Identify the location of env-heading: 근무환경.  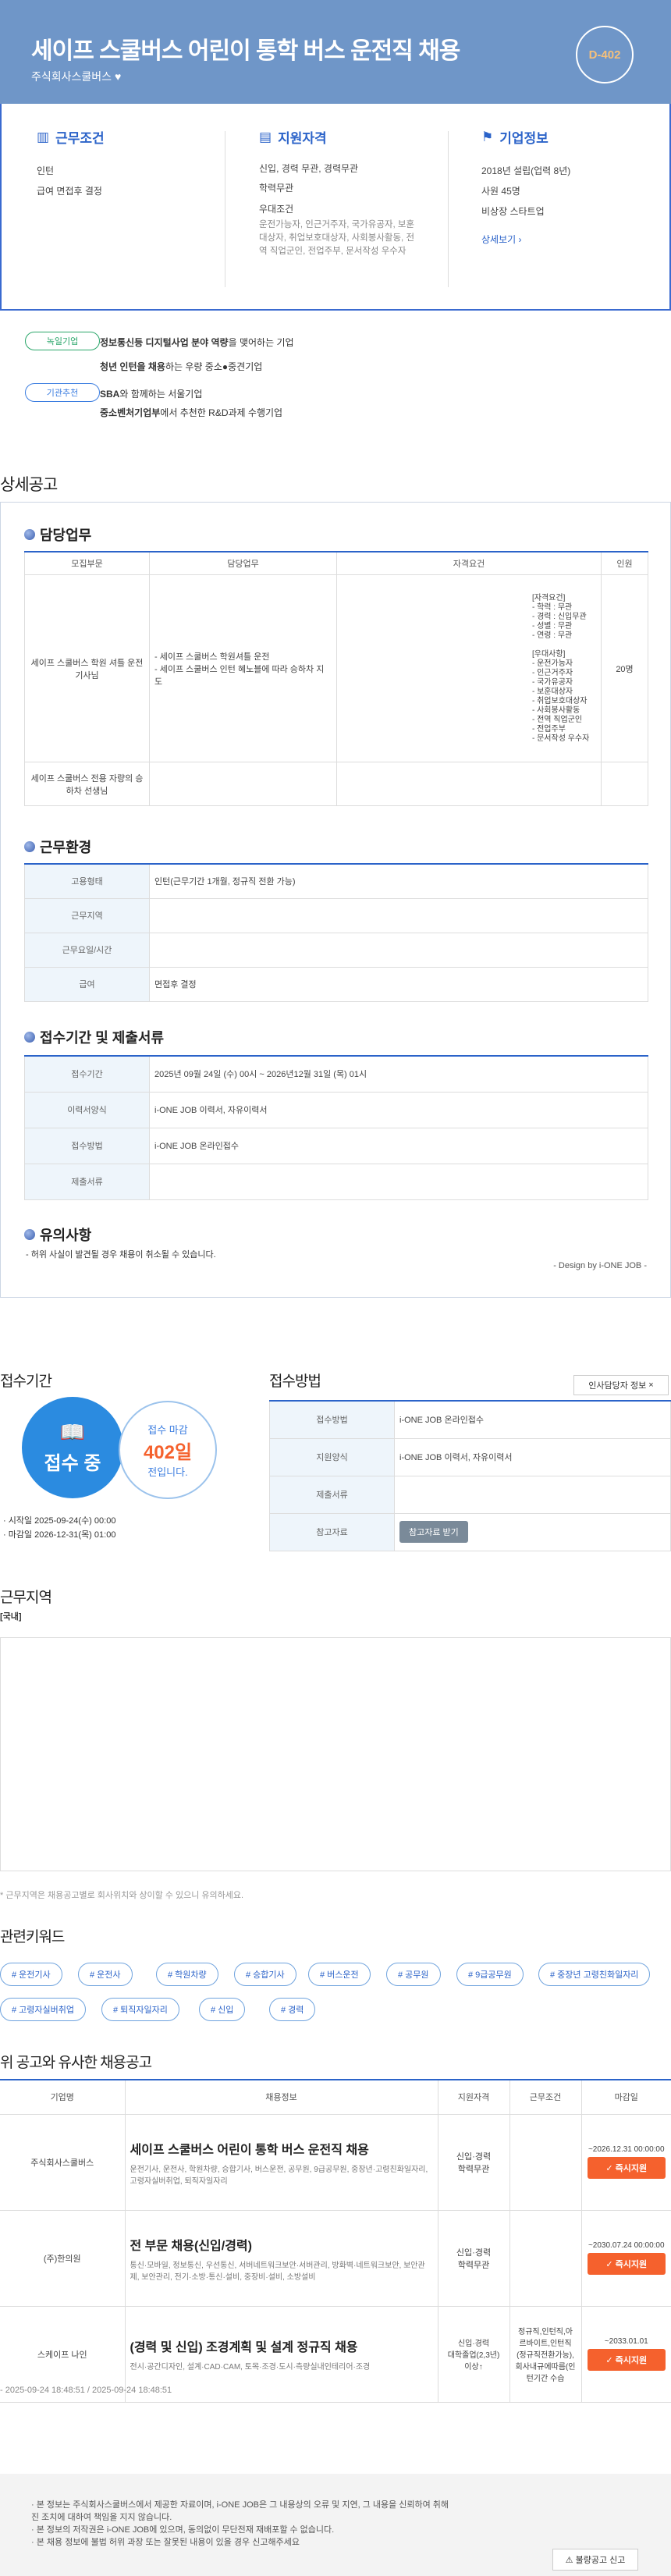
(57, 847).